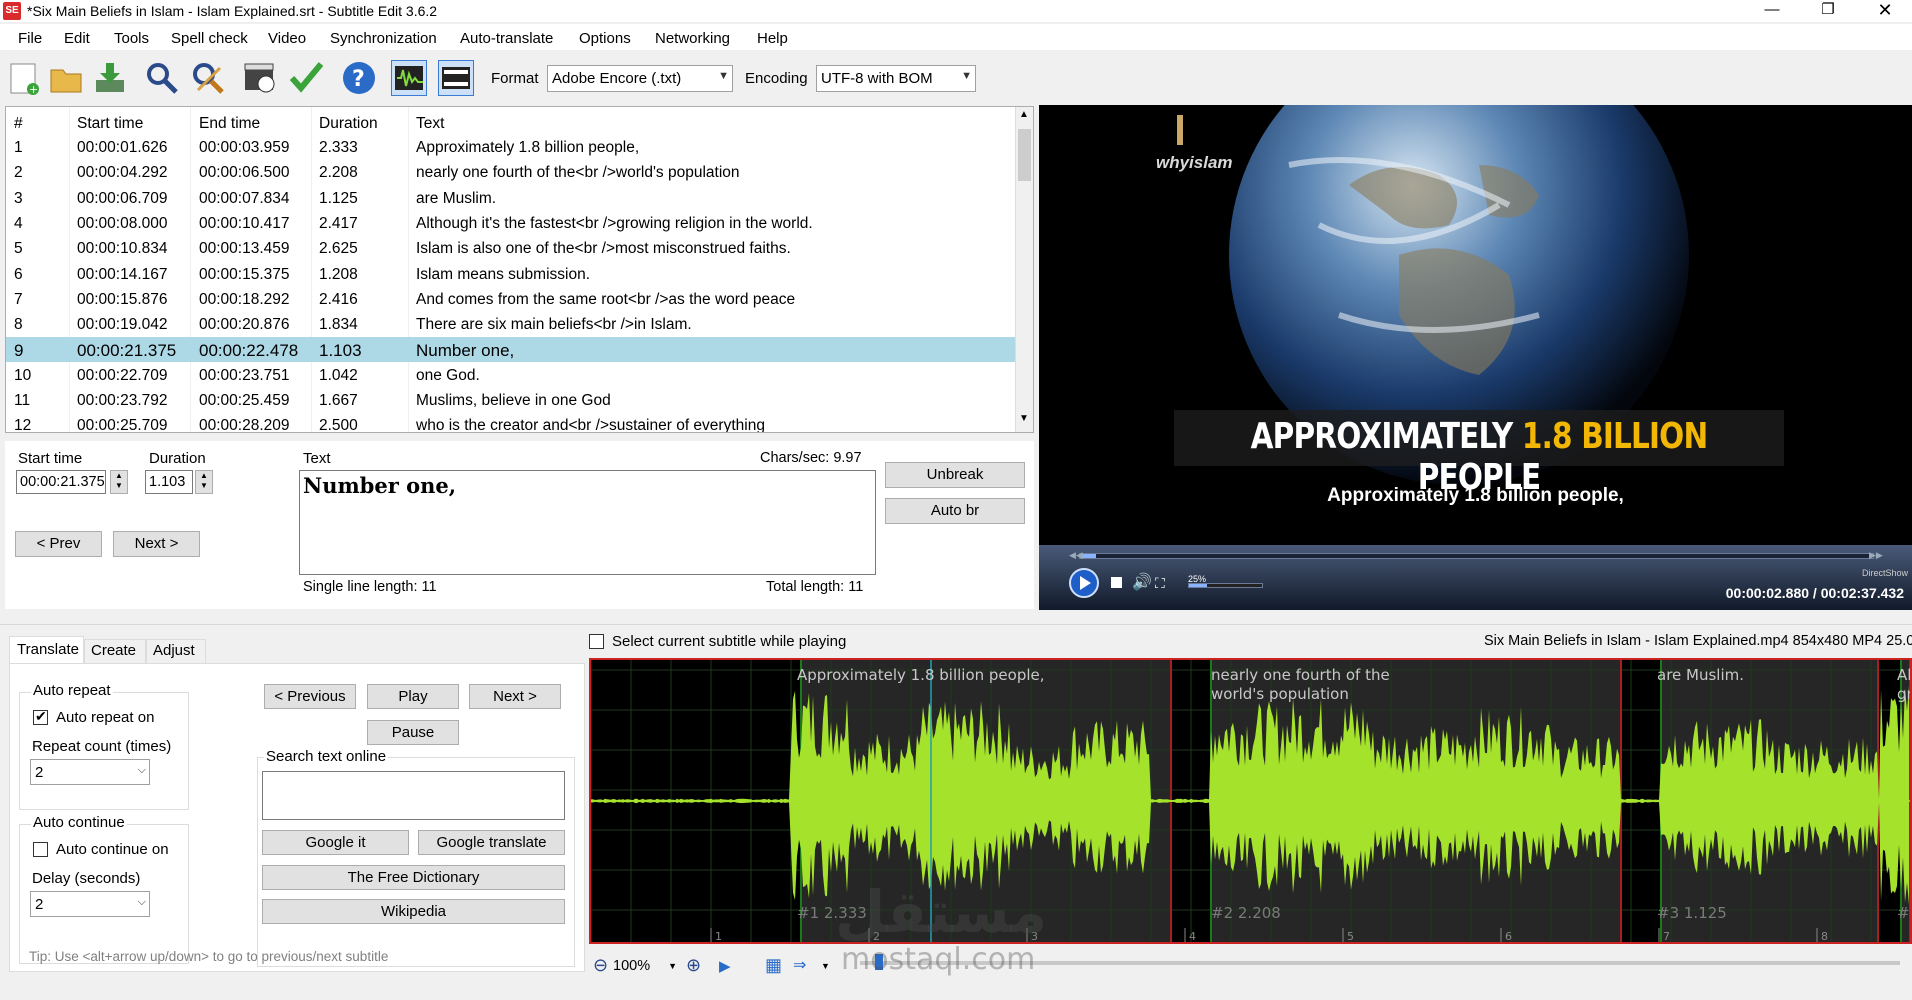 This screenshot has height=1000, width=1912. Describe the element at coordinates (1885, 11) in the screenshot. I see `close-icon: ✕` at that location.